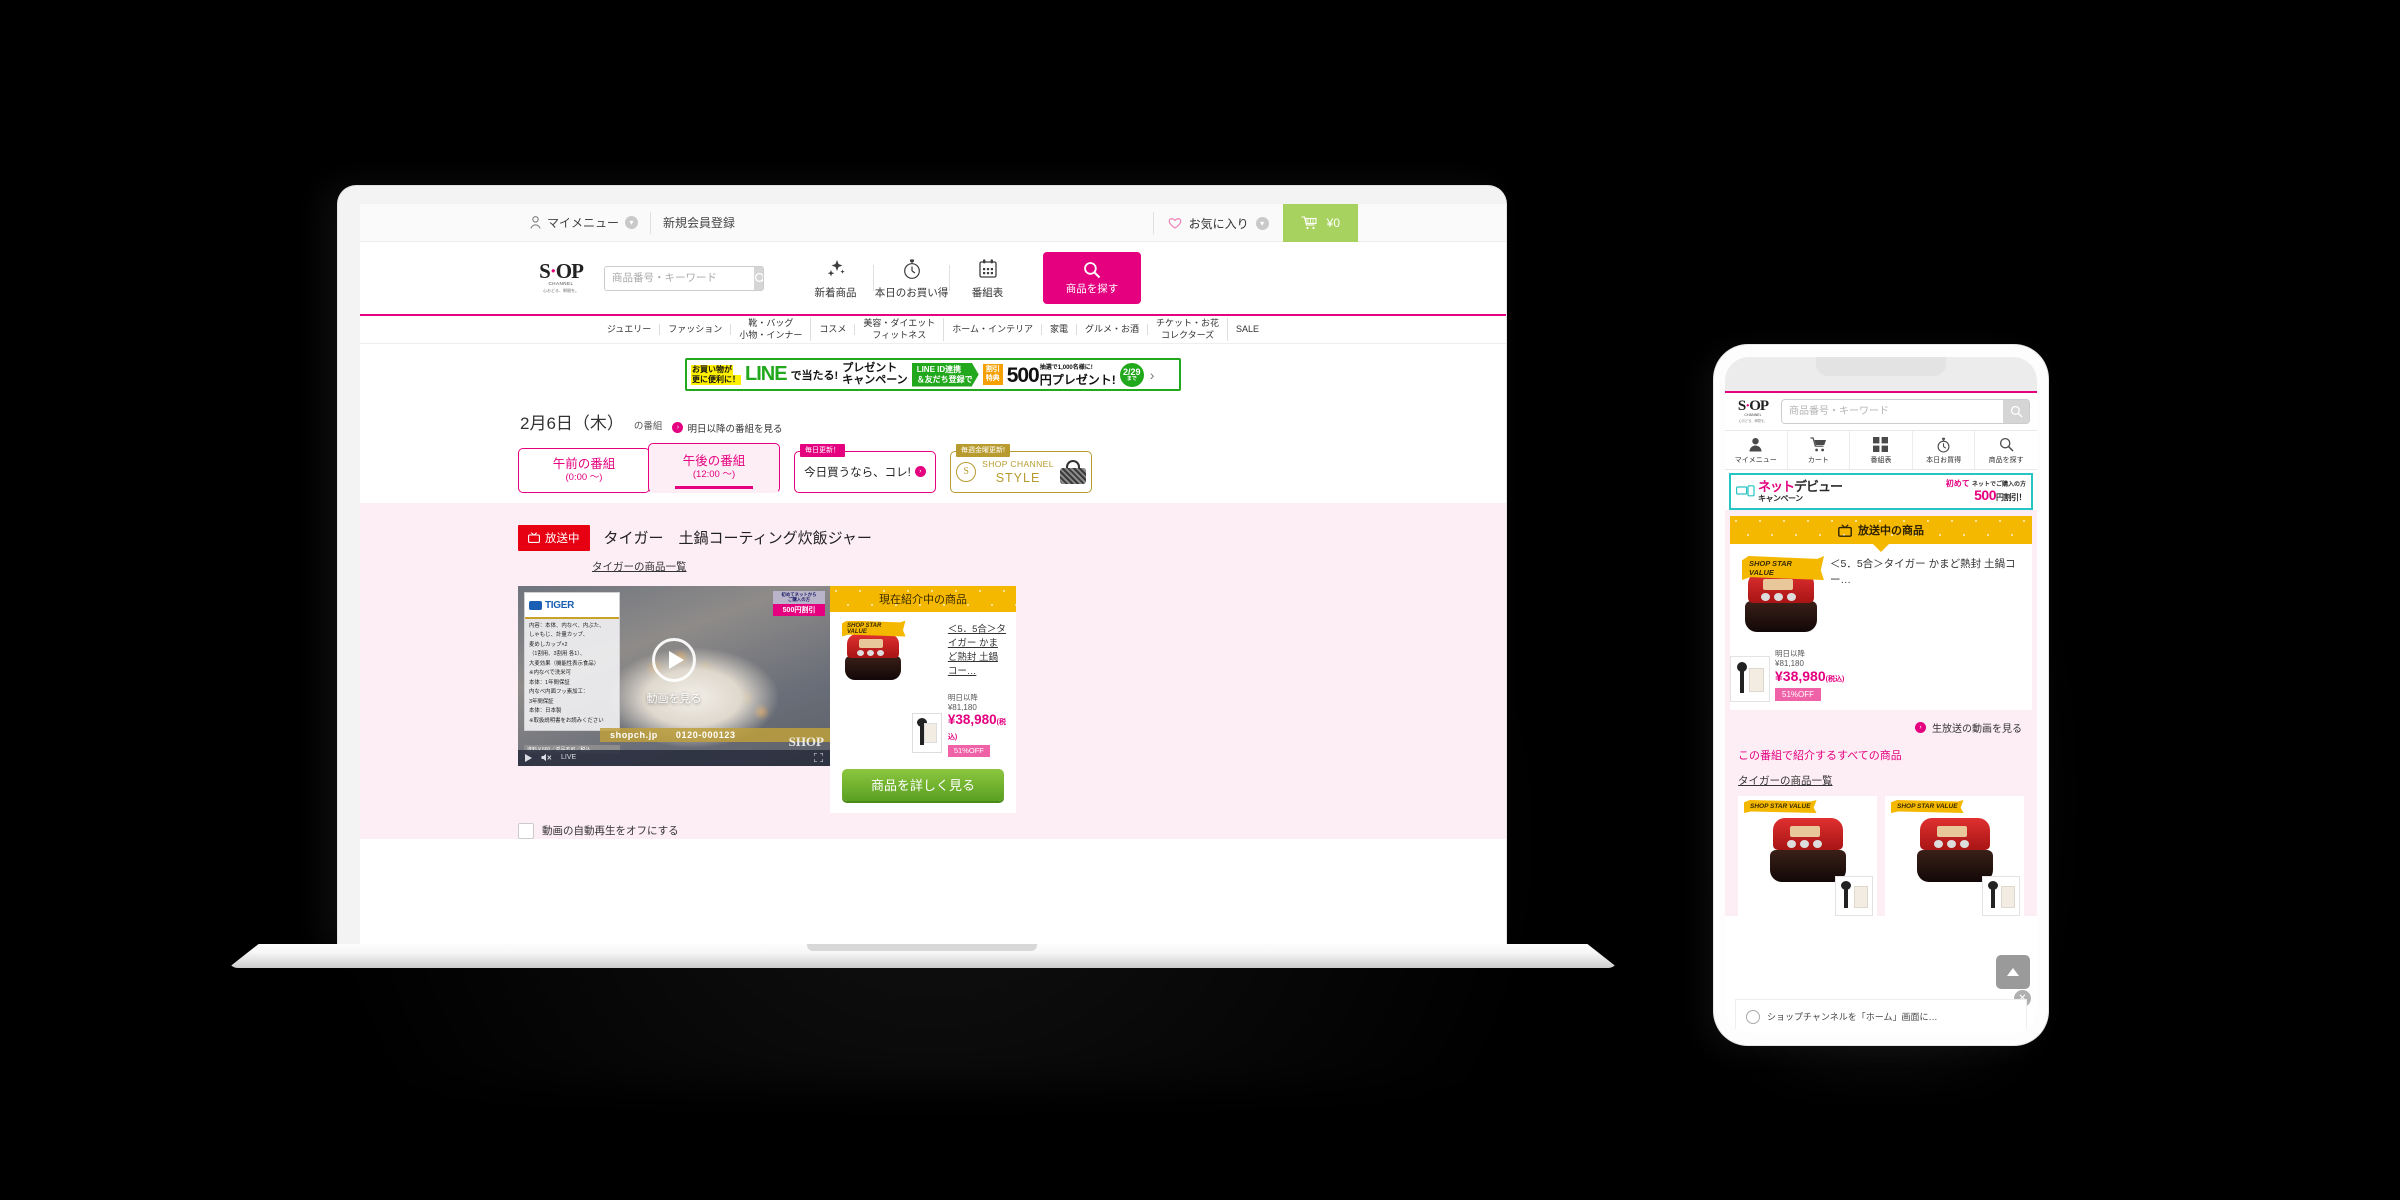 This screenshot has height=1200, width=2400. I want to click on panel-header: 現在紹介中の商品, so click(923, 598).